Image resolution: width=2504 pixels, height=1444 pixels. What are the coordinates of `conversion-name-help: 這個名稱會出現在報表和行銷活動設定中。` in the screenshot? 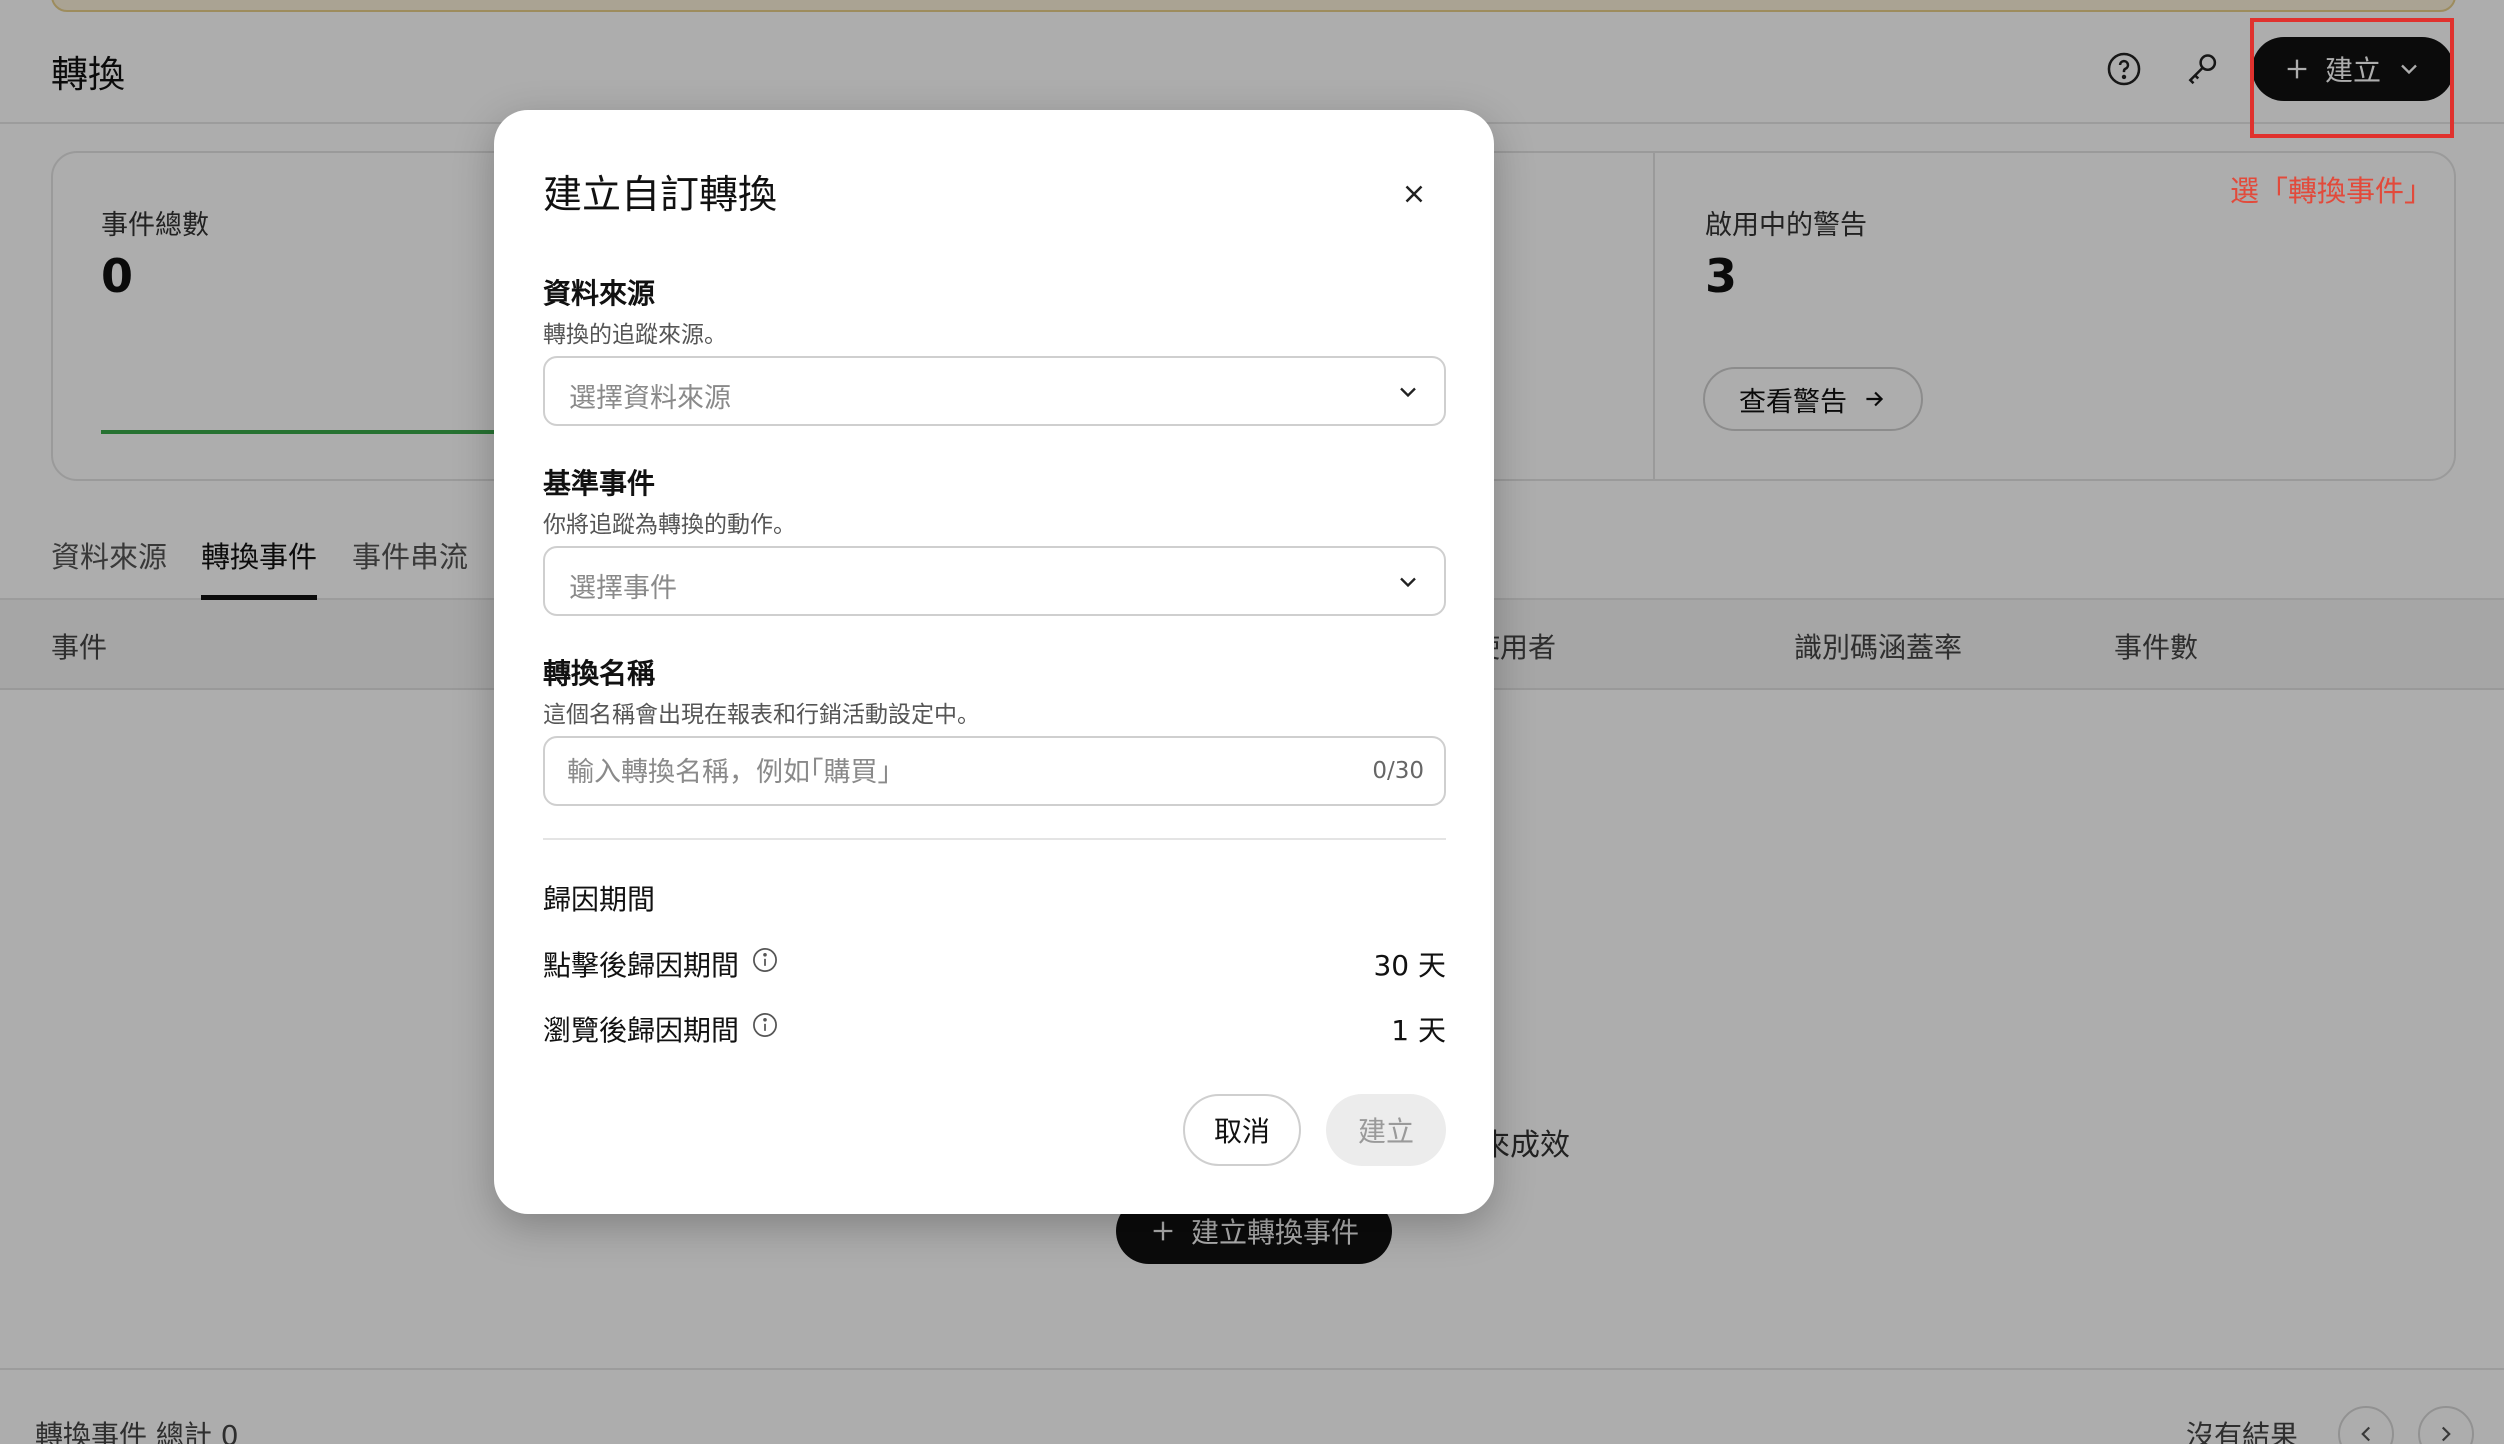 It's located at (761, 715).